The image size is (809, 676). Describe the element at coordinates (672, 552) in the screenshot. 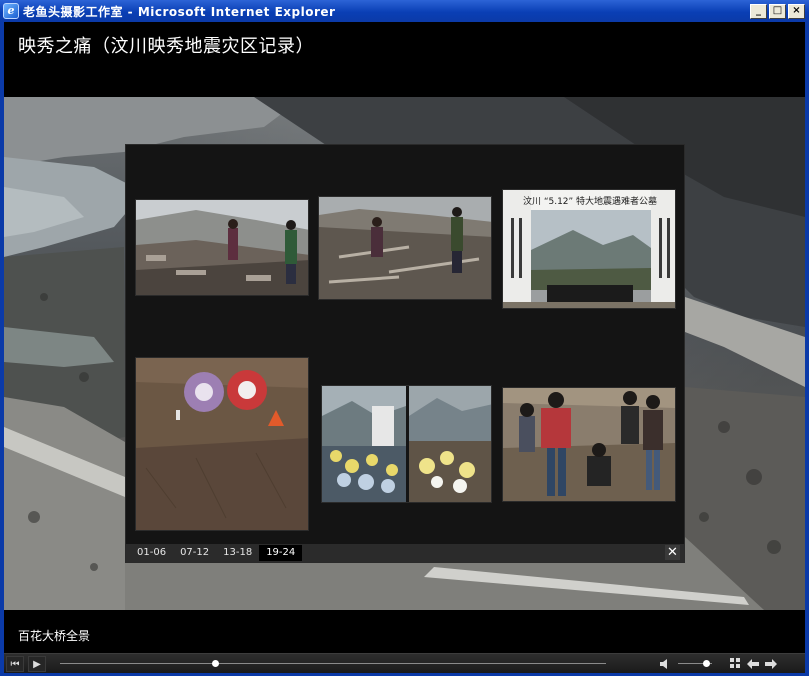

I see `panel-close-icon: ✕` at that location.